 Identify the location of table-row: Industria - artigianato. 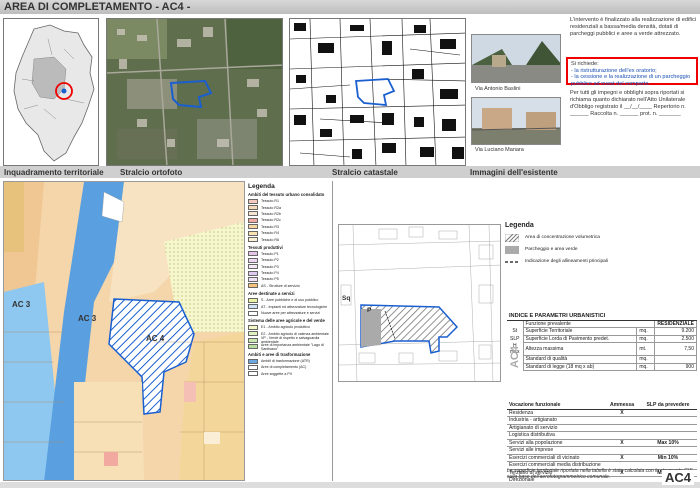
(602, 420).